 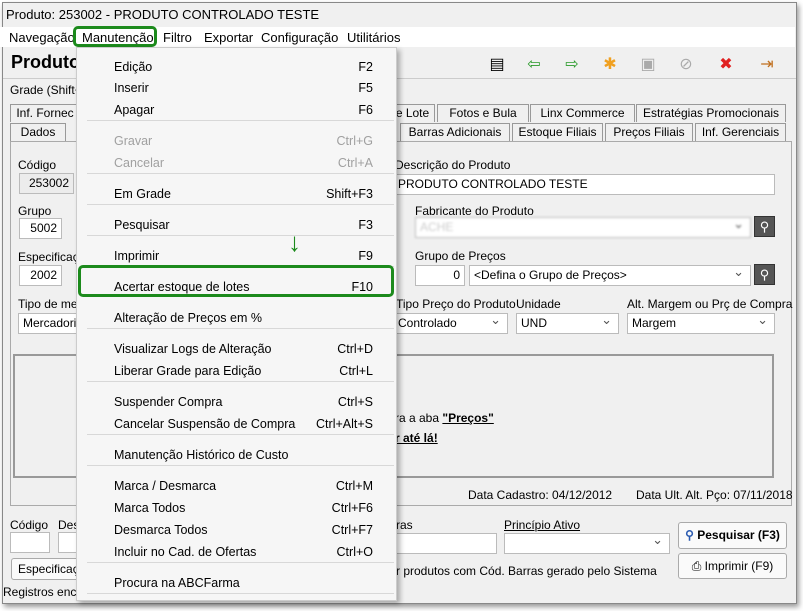 I want to click on go-there-link: r até lá!, so click(x=416, y=438).